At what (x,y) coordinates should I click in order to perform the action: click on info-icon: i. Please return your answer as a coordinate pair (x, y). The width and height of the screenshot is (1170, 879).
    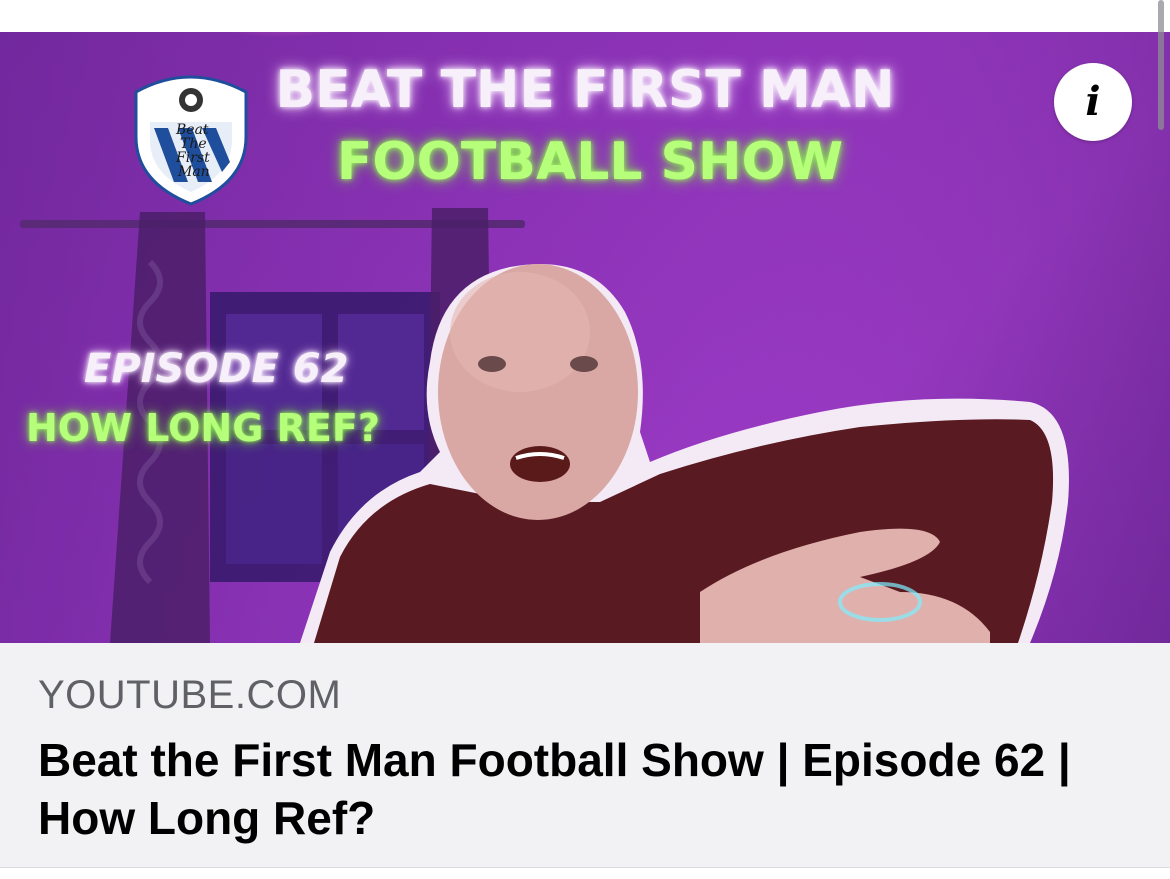
    Looking at the image, I should click on (1093, 101).